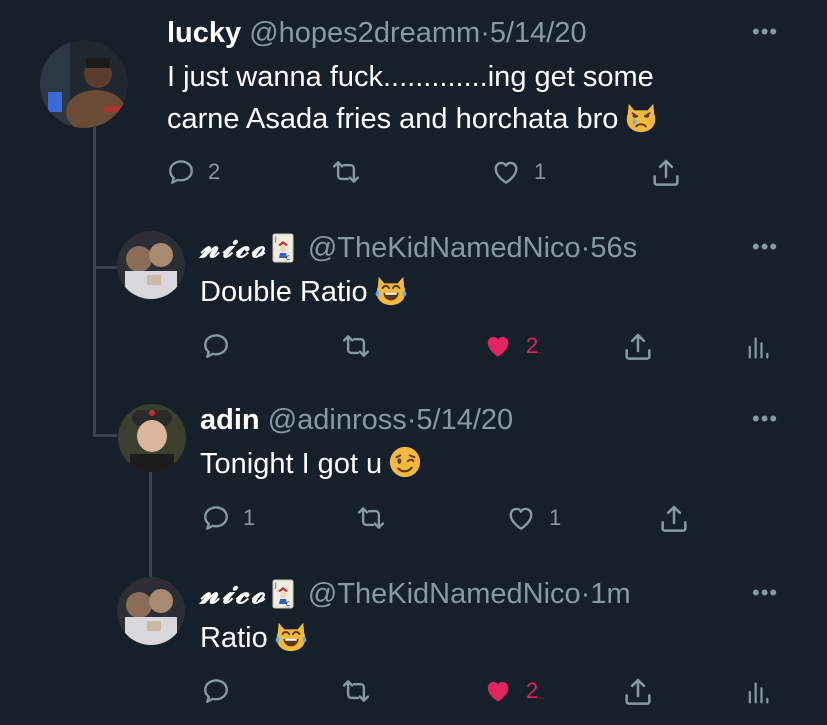 This screenshot has height=725, width=827. Describe the element at coordinates (249, 517) in the screenshot. I see `reply-count: 1` at that location.